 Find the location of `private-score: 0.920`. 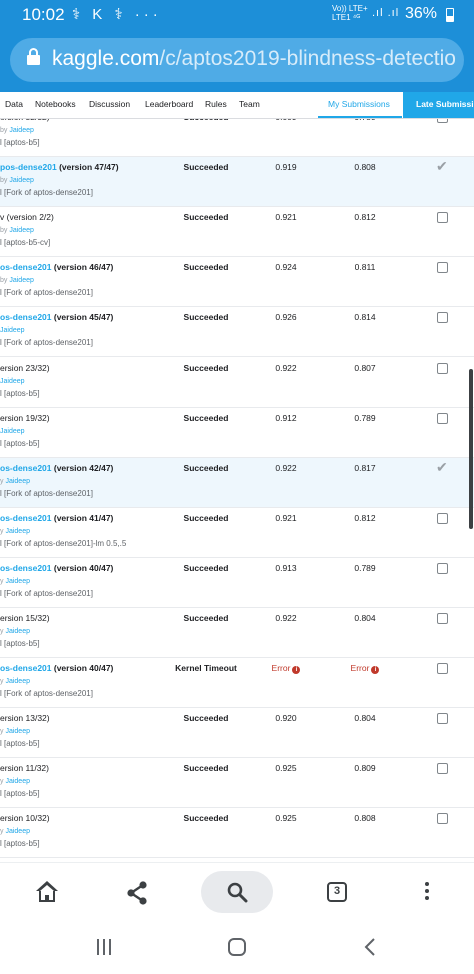

private-score: 0.920 is located at coordinates (286, 718).